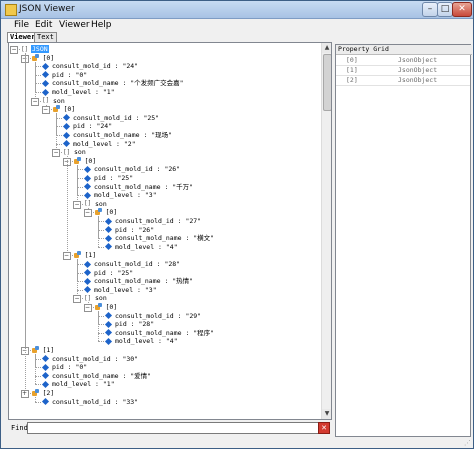  What do you see at coordinates (83, 384) in the screenshot?
I see `tree-node-label: mold_level : "1"` at bounding box center [83, 384].